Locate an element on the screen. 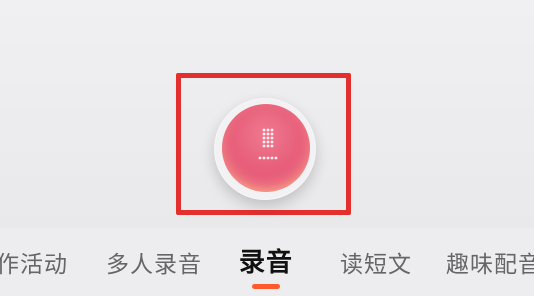 This screenshot has height=296, width=534. tab-fun-dubbing: 趣味配音 is located at coordinates (490, 262).